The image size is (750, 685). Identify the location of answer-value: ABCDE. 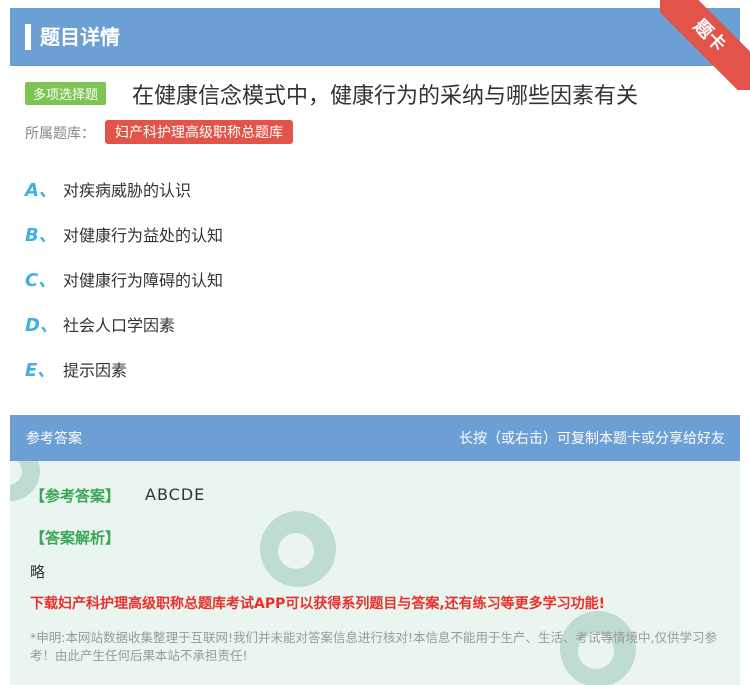
(175, 494).